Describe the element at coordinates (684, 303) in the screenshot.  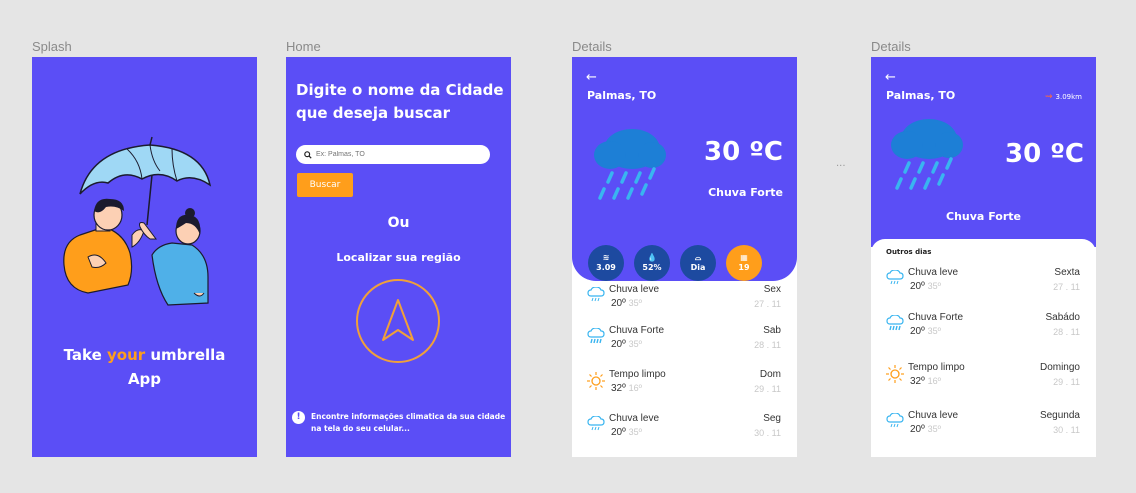
I see `list-item: Chuva leve 20º 35º Sex 27 . 11` at that location.